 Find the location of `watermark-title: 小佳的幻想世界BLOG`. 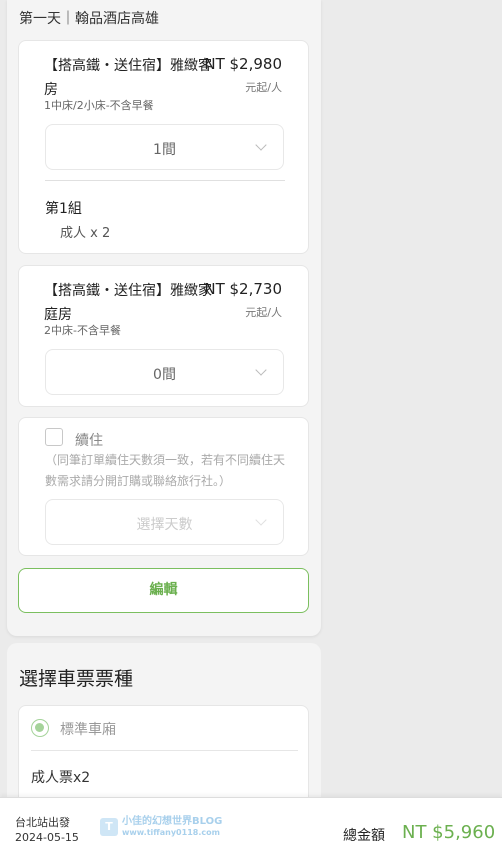

watermark-title: 小佳的幻想世界BLOG is located at coordinates (172, 821).